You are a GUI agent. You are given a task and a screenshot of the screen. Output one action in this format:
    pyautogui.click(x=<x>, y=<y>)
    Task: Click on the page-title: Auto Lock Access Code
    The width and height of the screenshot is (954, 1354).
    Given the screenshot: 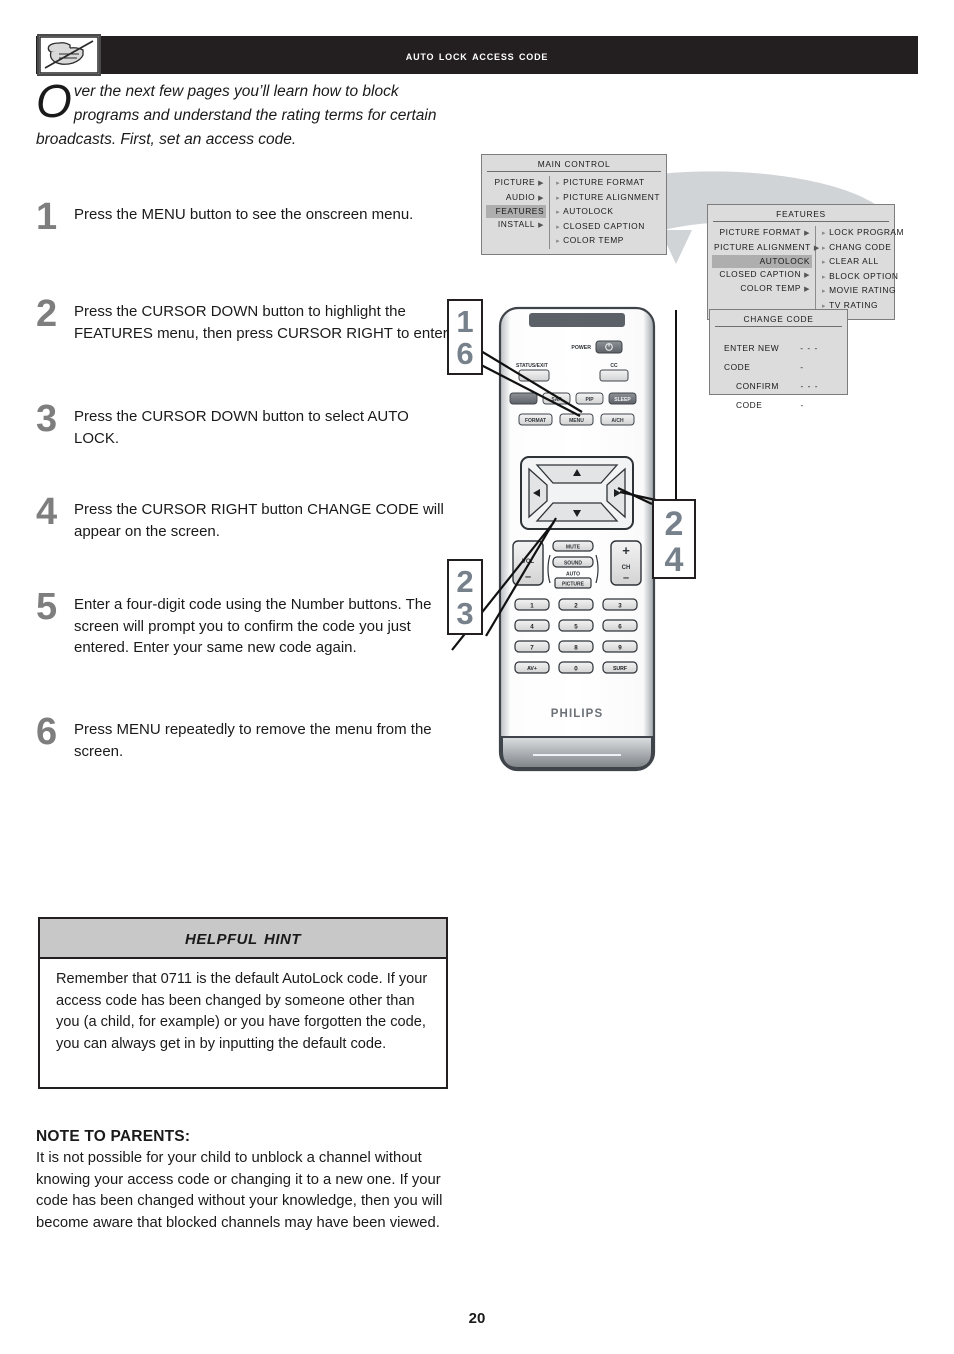 What is the action you would take?
    pyautogui.click(x=477, y=55)
    